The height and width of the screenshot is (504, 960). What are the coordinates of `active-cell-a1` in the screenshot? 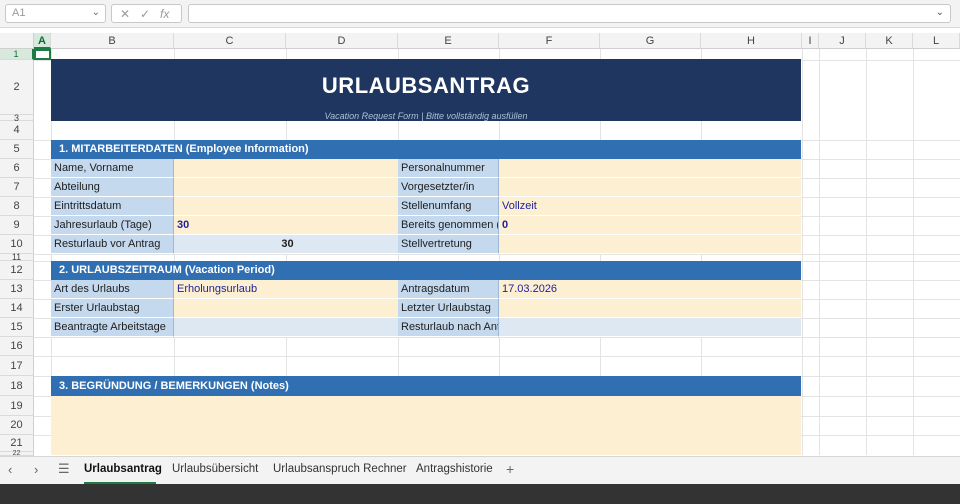 It's located at (42, 54).